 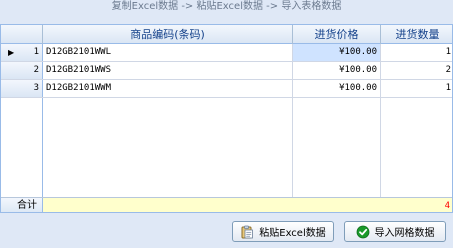 I want to click on table-row: 2 D12GB2101WWS ¥100.00 2, so click(x=226, y=71).